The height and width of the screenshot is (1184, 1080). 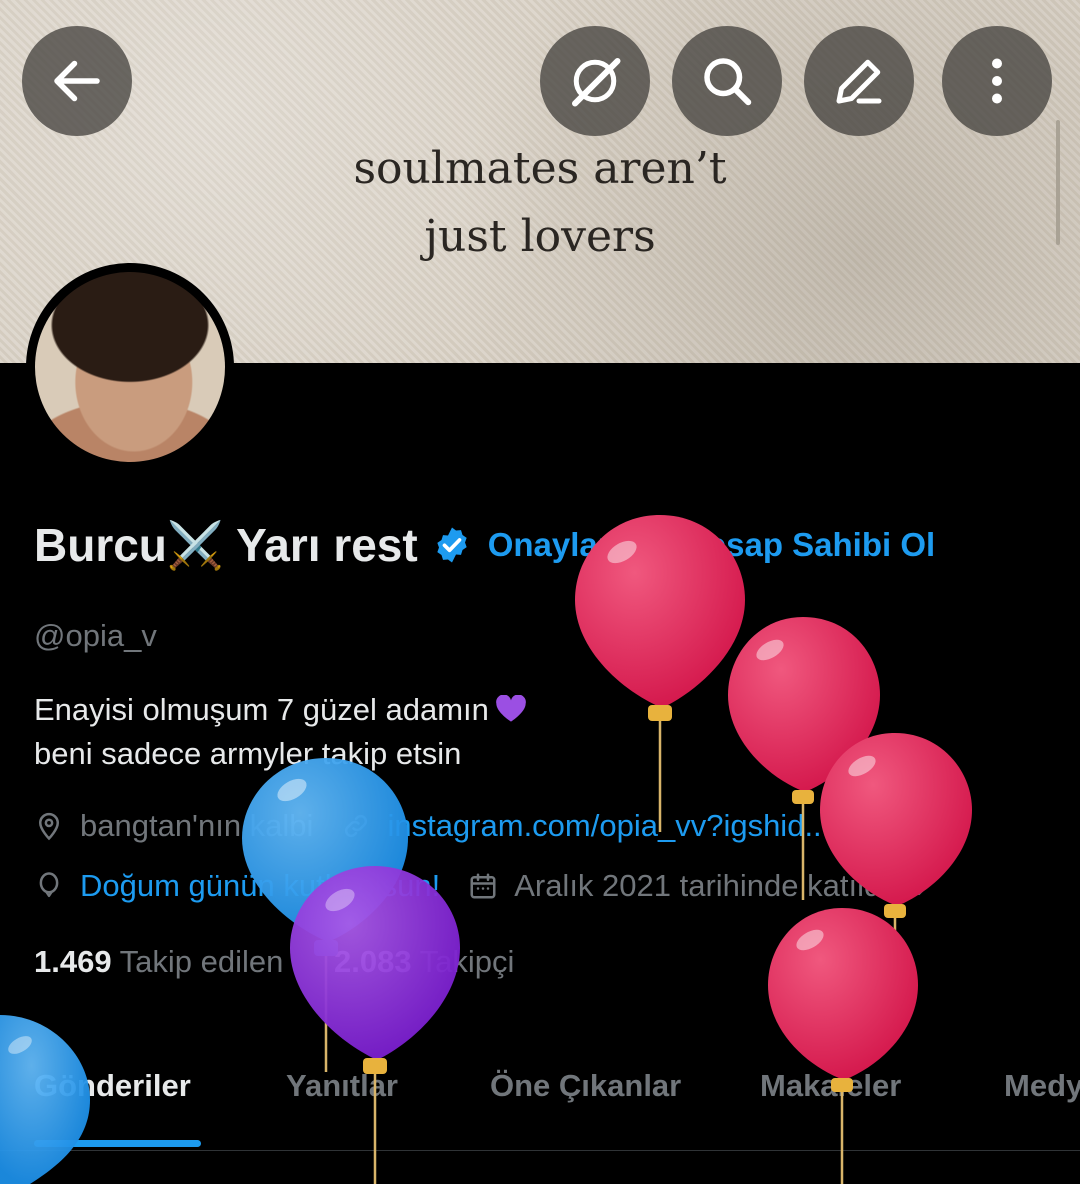 I want to click on profile-joined-date: Aralık 2021 tarihinde katıldı, so click(x=702, y=885).